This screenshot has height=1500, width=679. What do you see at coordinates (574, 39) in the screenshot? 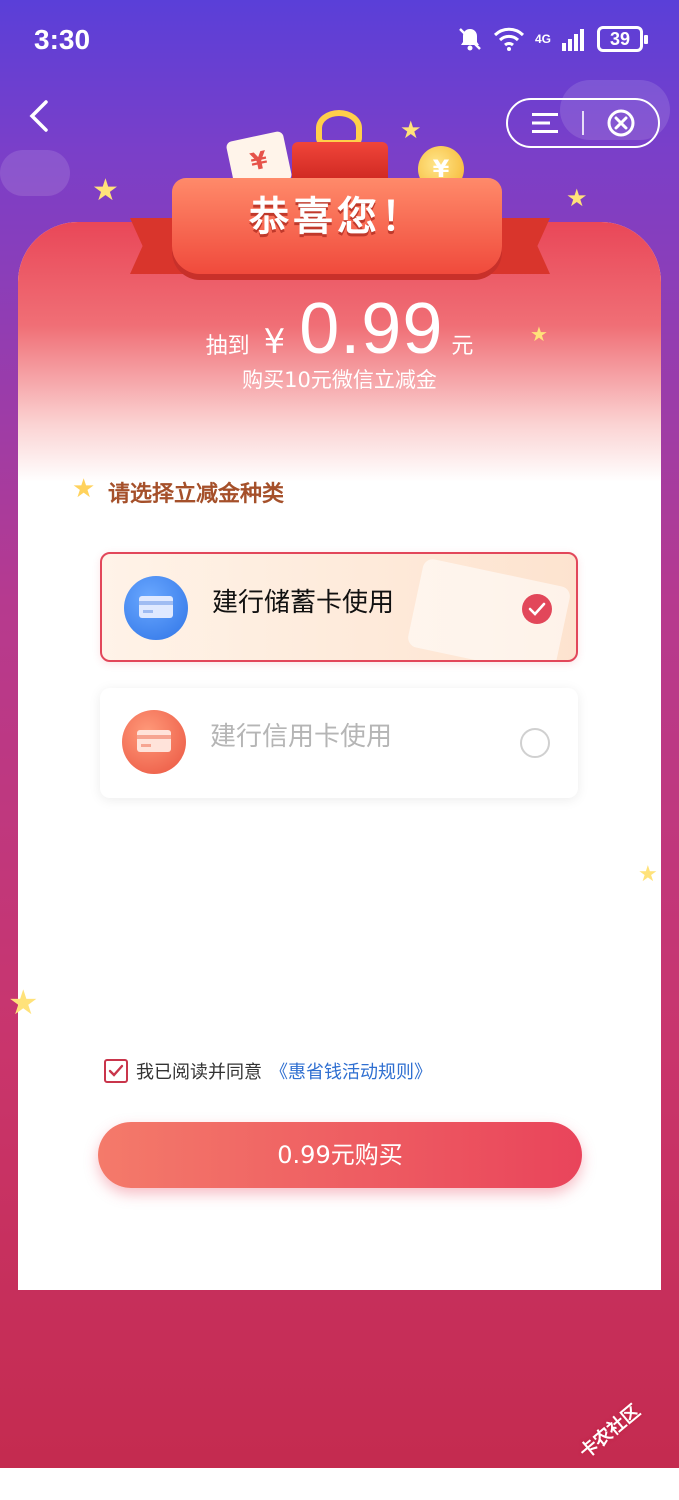
I see `signal-icon` at bounding box center [574, 39].